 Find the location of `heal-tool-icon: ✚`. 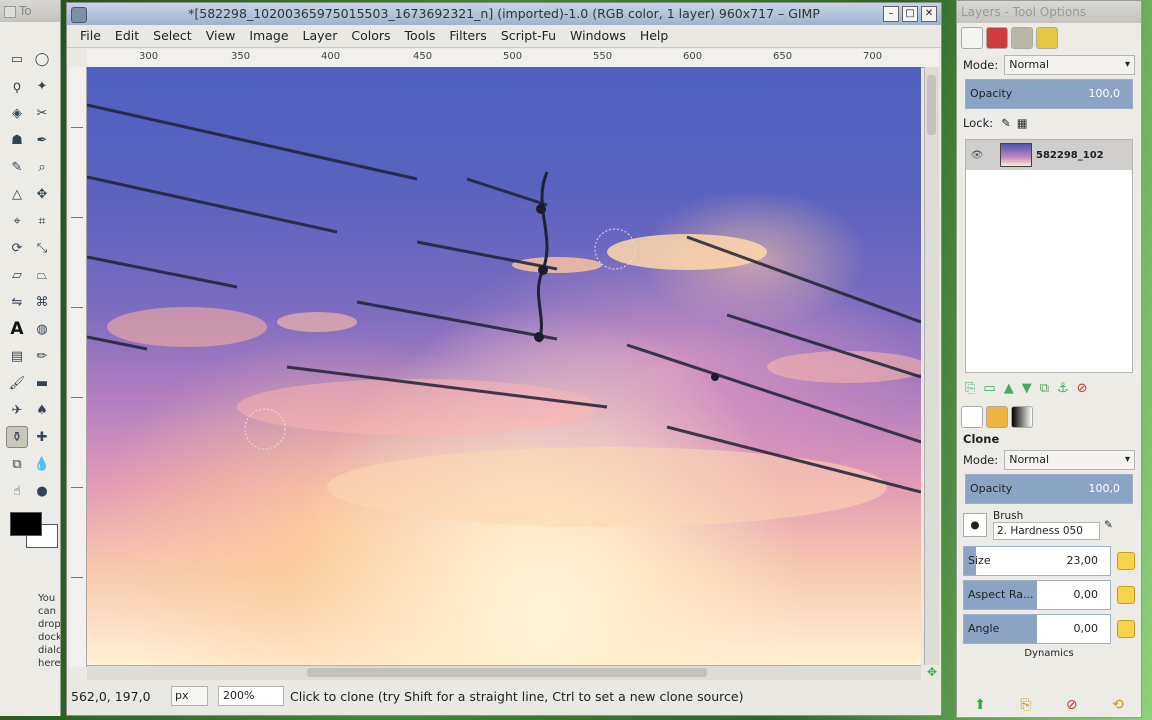

heal-tool-icon: ✚ is located at coordinates (42, 437).